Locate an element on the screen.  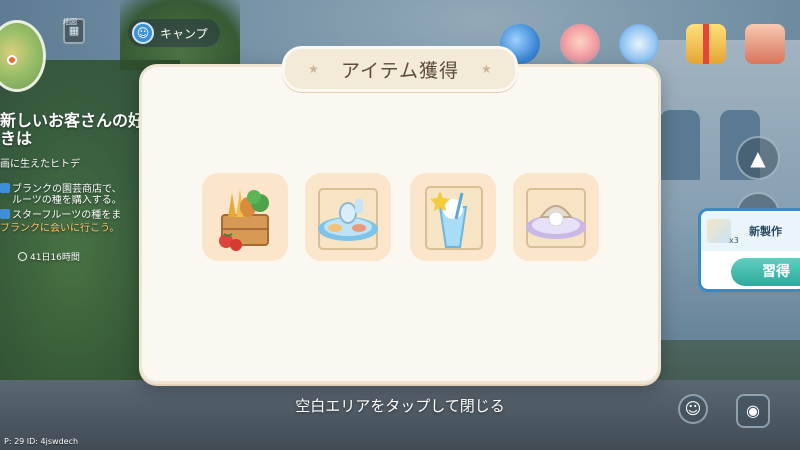
item-list is located at coordinates (400, 218).